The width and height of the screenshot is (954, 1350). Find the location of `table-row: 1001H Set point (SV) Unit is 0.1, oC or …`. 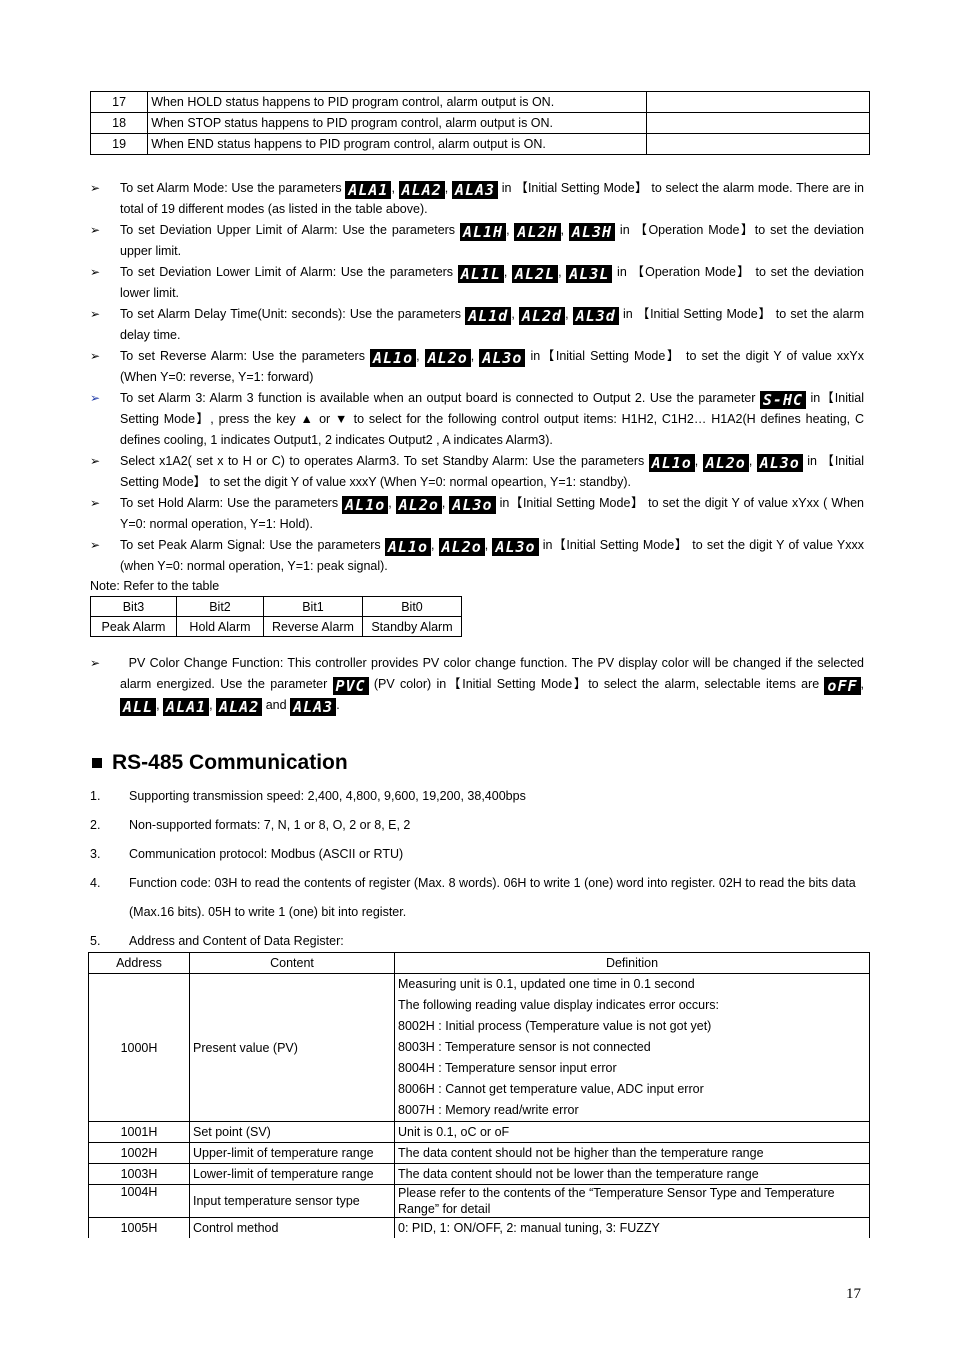

table-row: 1001H Set point (SV) Unit is 0.1, oC or … is located at coordinates (479, 1132).